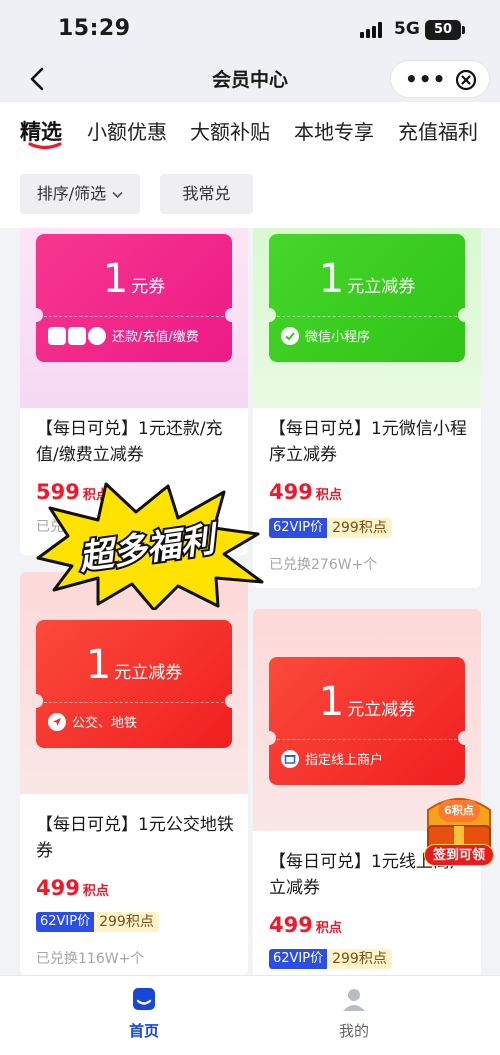 The height and width of the screenshot is (1055, 500). What do you see at coordinates (290, 758) in the screenshot?
I see `store-icon` at bounding box center [290, 758].